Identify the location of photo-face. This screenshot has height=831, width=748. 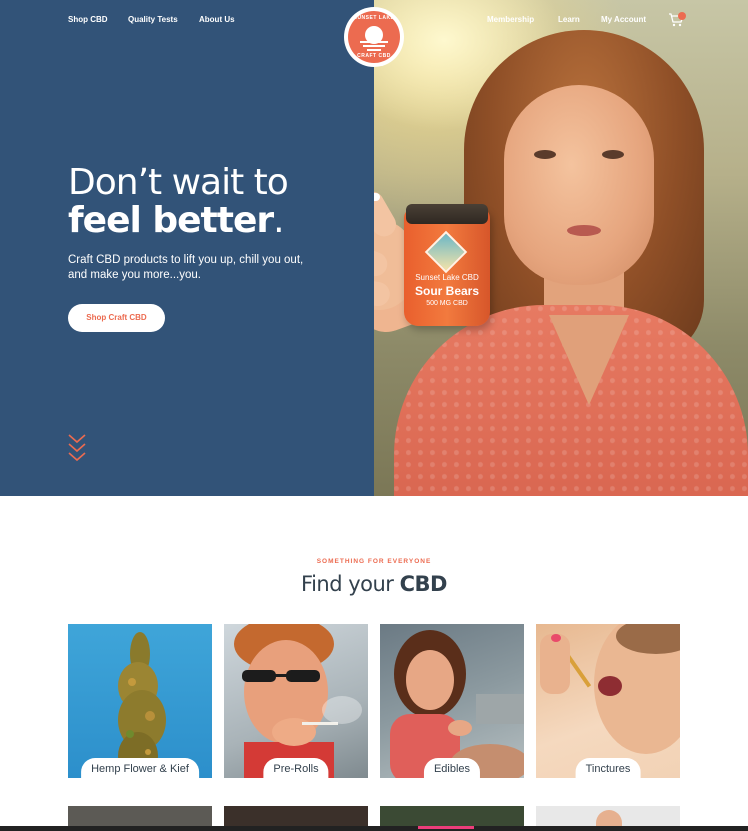
(579, 185).